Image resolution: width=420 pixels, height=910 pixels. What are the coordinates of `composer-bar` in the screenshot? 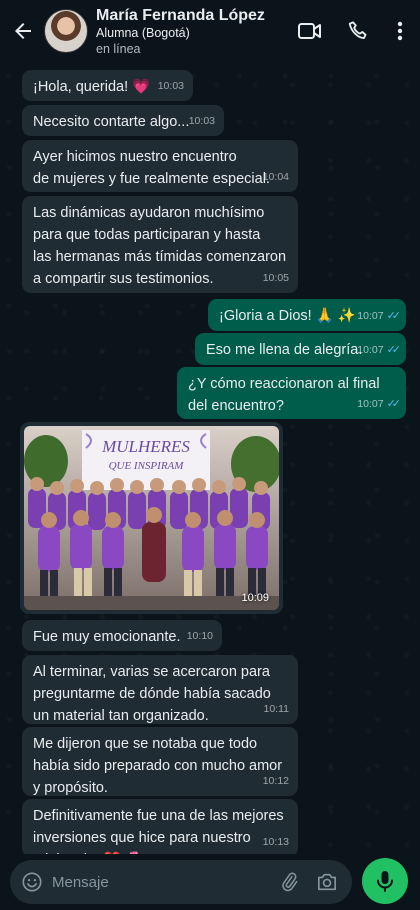 It's located at (210, 882).